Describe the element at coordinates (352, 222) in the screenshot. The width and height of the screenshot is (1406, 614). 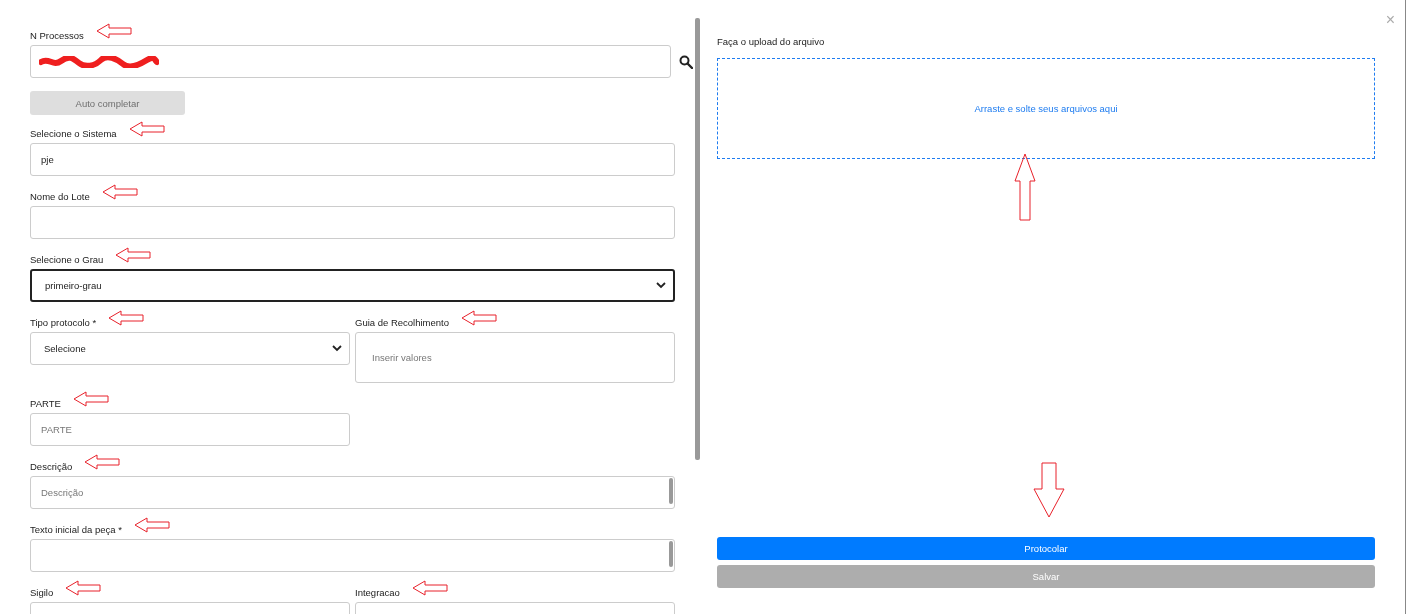
I see `text-field` at that location.